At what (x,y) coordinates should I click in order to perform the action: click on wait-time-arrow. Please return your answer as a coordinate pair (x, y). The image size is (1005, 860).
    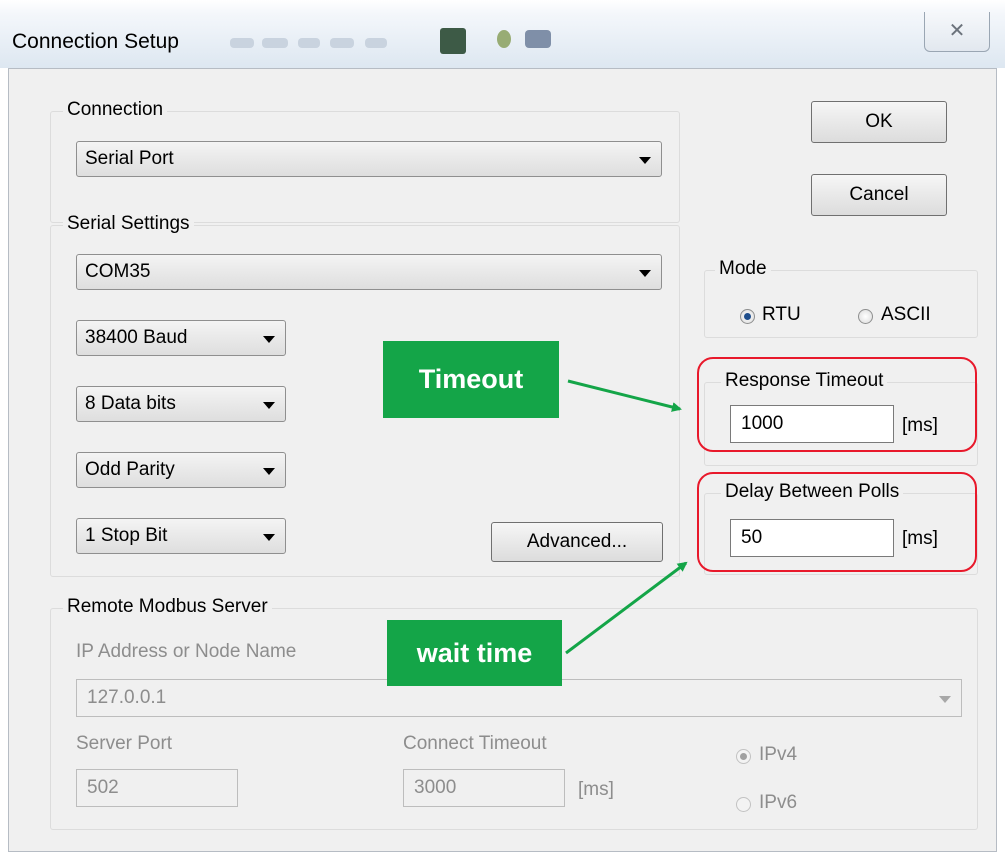
    Looking at the image, I should click on (626, 608).